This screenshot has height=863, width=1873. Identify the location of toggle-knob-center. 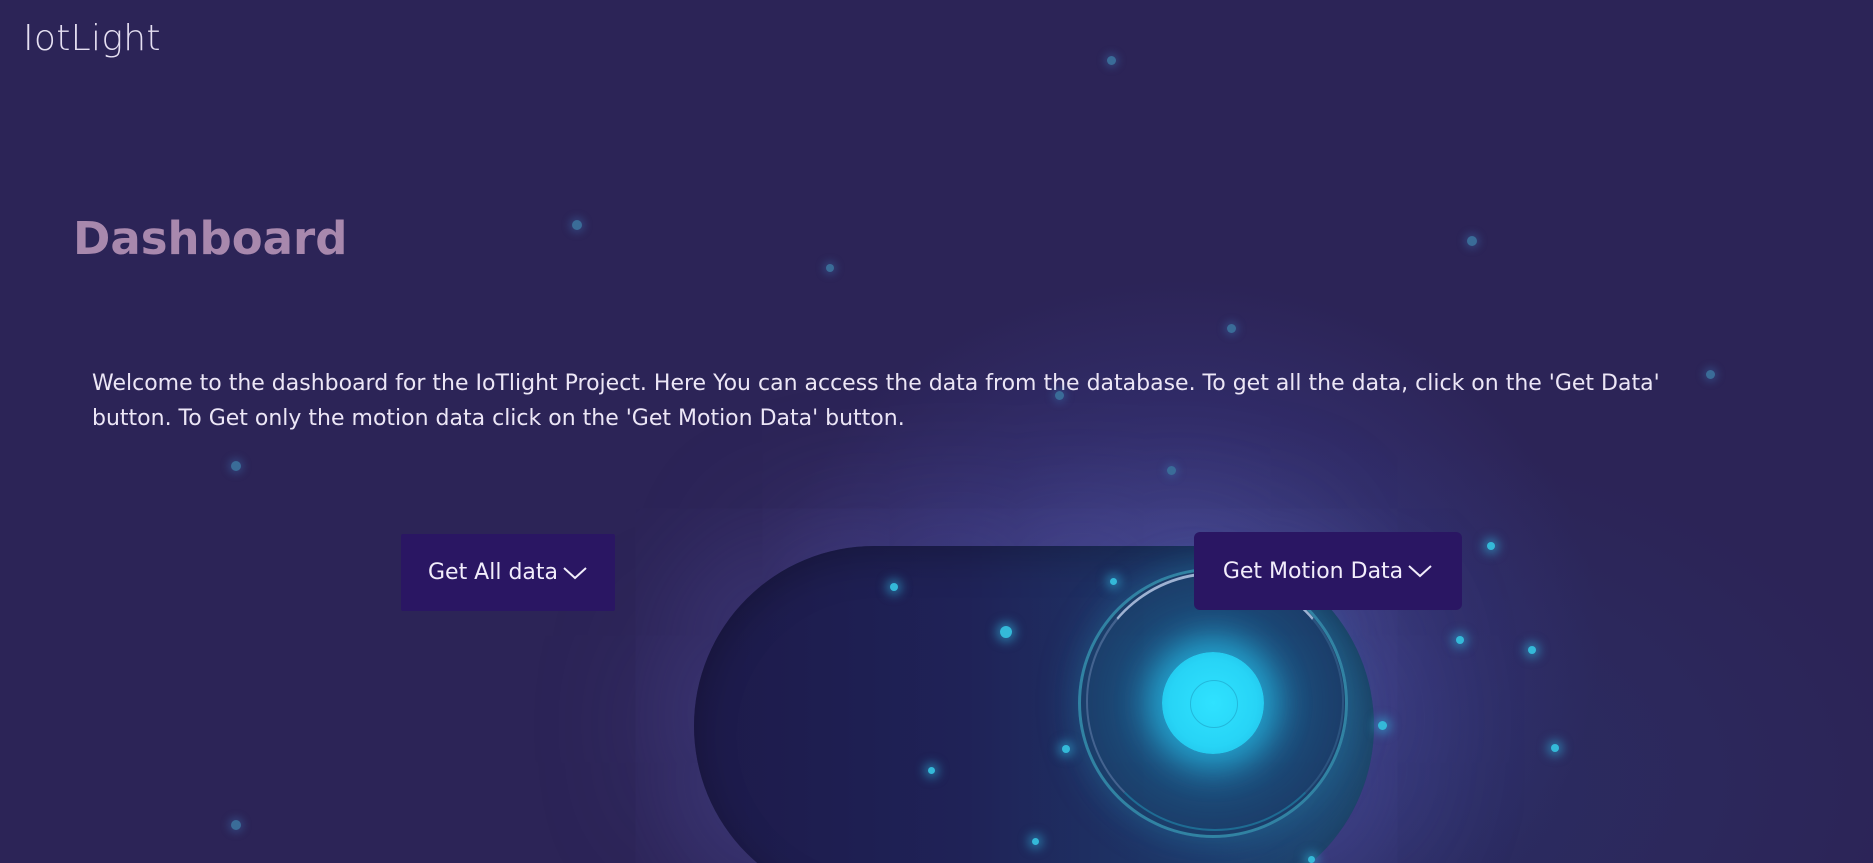
(1214, 704).